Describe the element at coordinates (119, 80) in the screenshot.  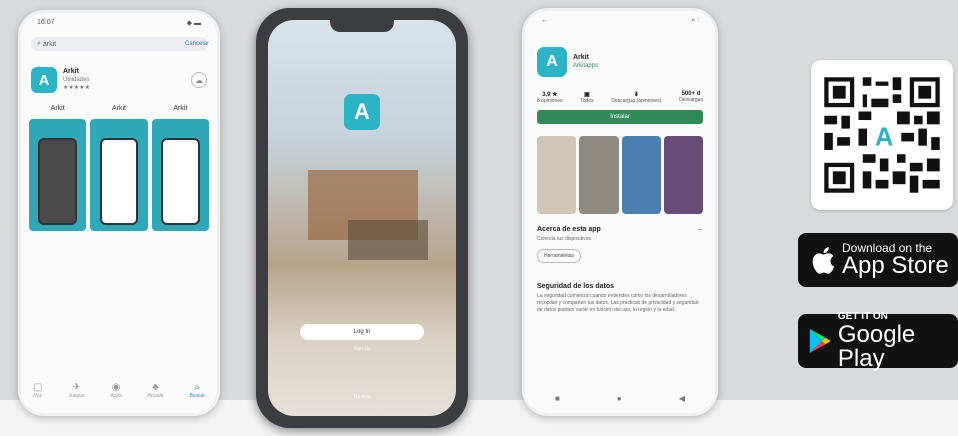
I see `app-result-row: A Arkit Utilidades ★★★★★ ☁` at that location.